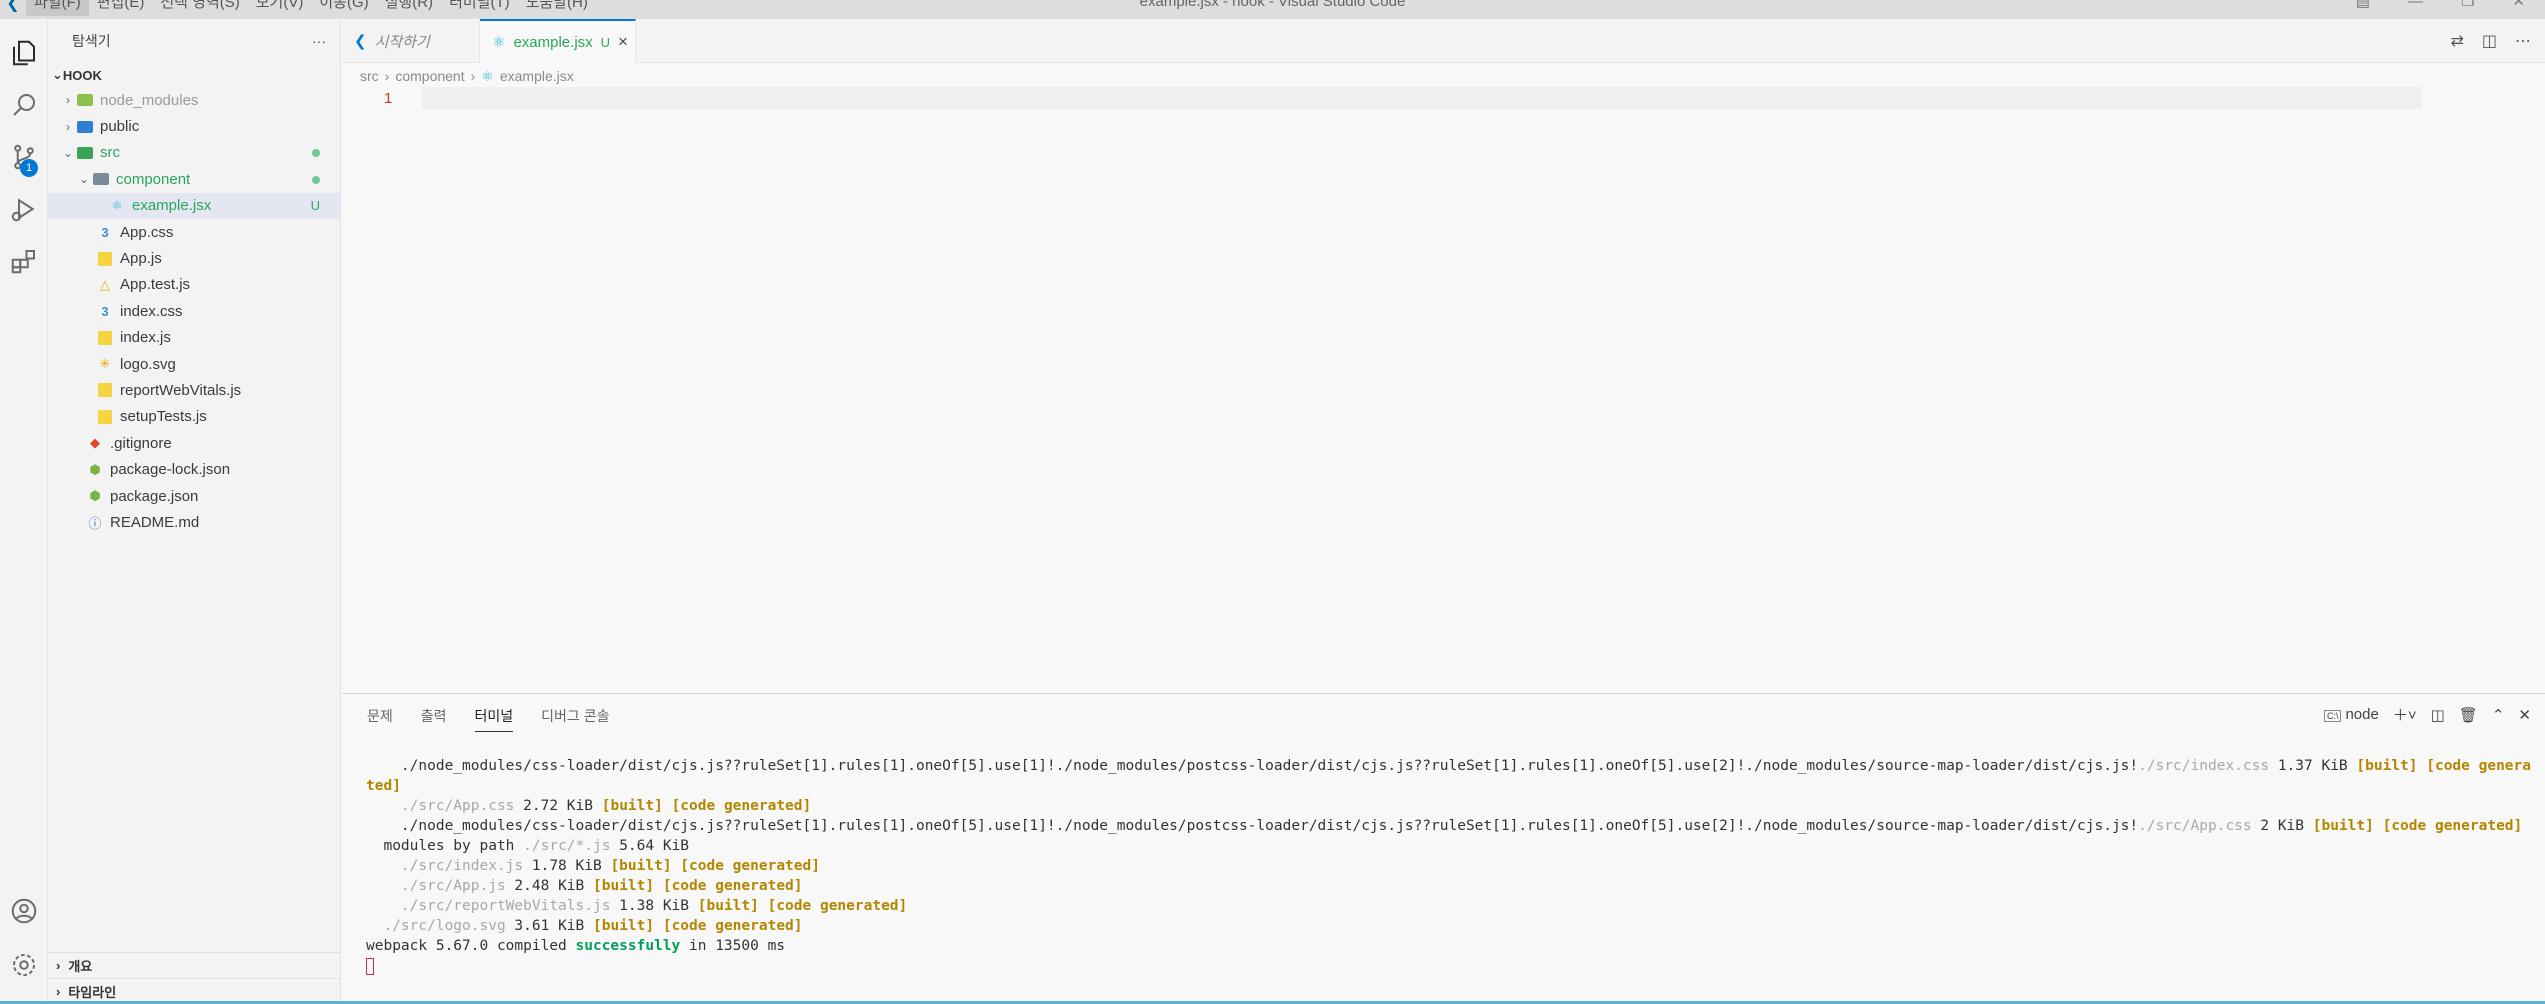 Image resolution: width=2545 pixels, height=1004 pixels. Describe the element at coordinates (628, 946) in the screenshot. I see `terminal-success: successfully` at that location.